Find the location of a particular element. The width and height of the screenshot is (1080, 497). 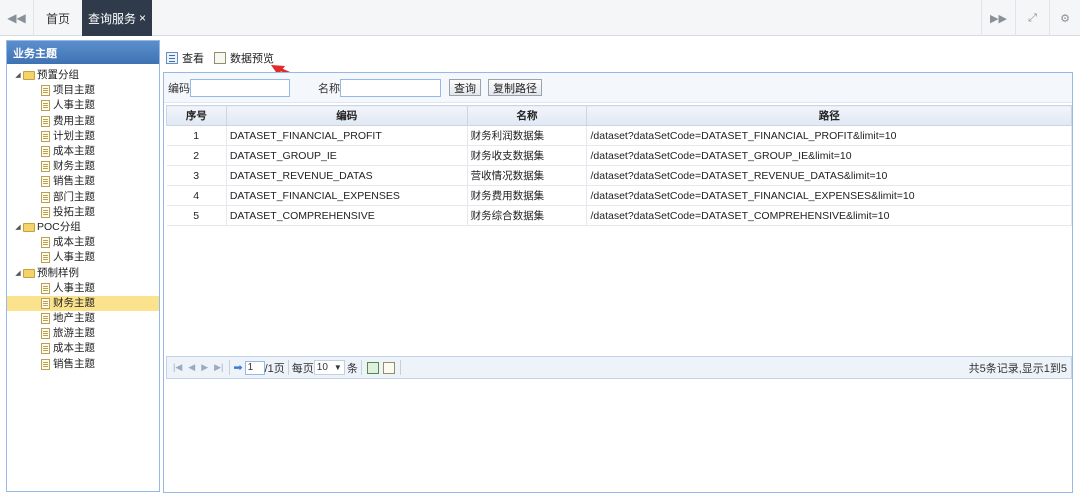

last-page-icon: ▶| is located at coordinates (218, 367).